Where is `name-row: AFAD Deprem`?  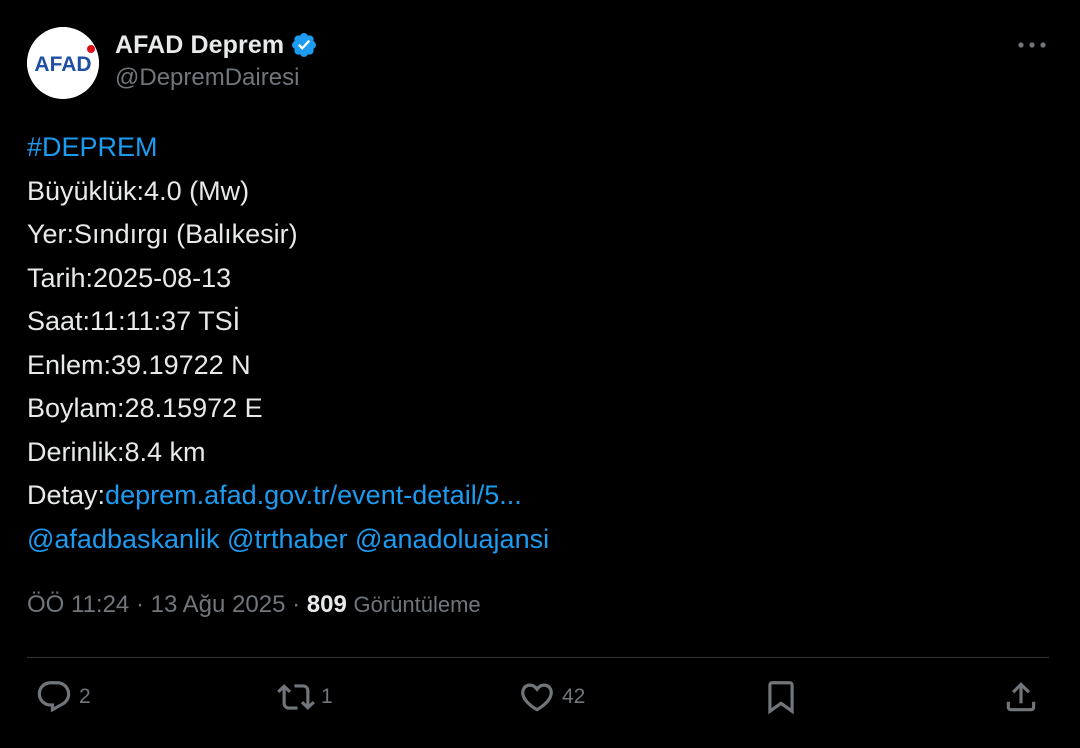
name-row: AFAD Deprem is located at coordinates (216, 45).